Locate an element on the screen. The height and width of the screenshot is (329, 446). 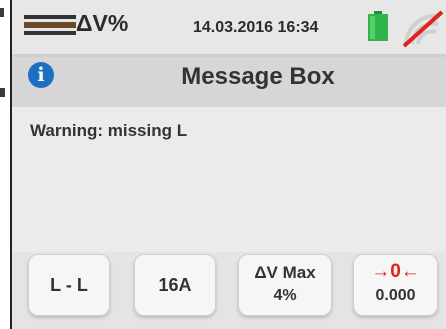
system-button-label: L - L is located at coordinates (69, 285).